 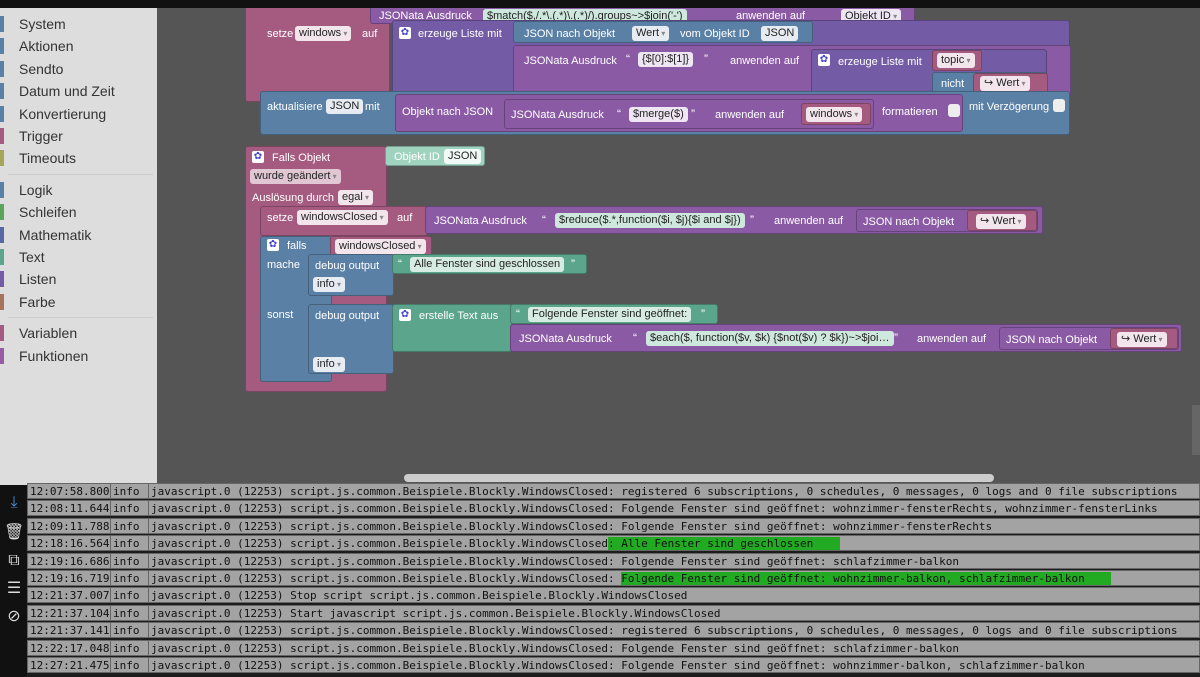 I want to click on label: JSON nach Objekt, so click(x=1052, y=340).